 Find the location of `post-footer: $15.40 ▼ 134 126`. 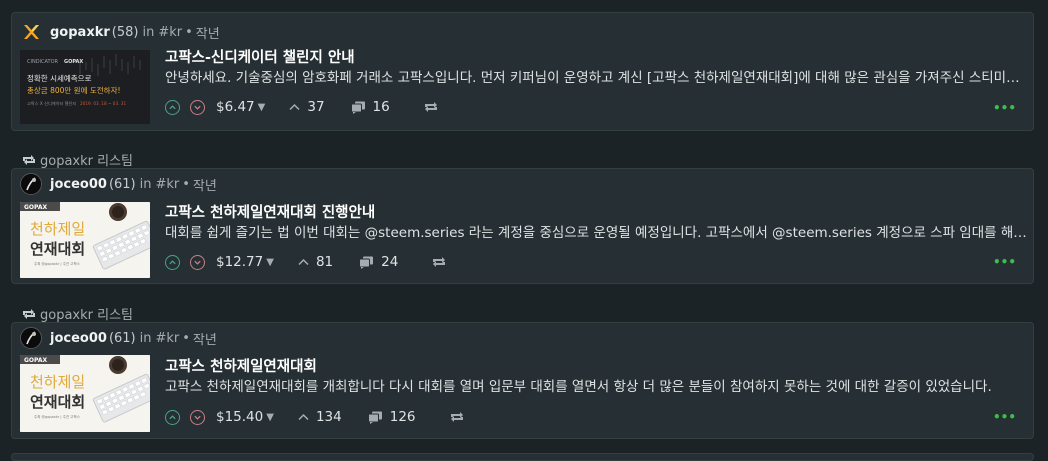

post-footer: $15.40 ▼ 134 126 is located at coordinates (314, 417).